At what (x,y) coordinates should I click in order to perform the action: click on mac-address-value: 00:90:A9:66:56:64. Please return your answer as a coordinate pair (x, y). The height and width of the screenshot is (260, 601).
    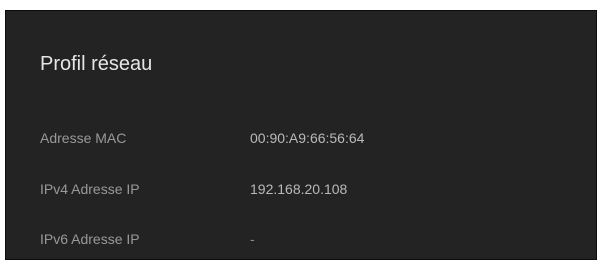
    Looking at the image, I should click on (307, 138).